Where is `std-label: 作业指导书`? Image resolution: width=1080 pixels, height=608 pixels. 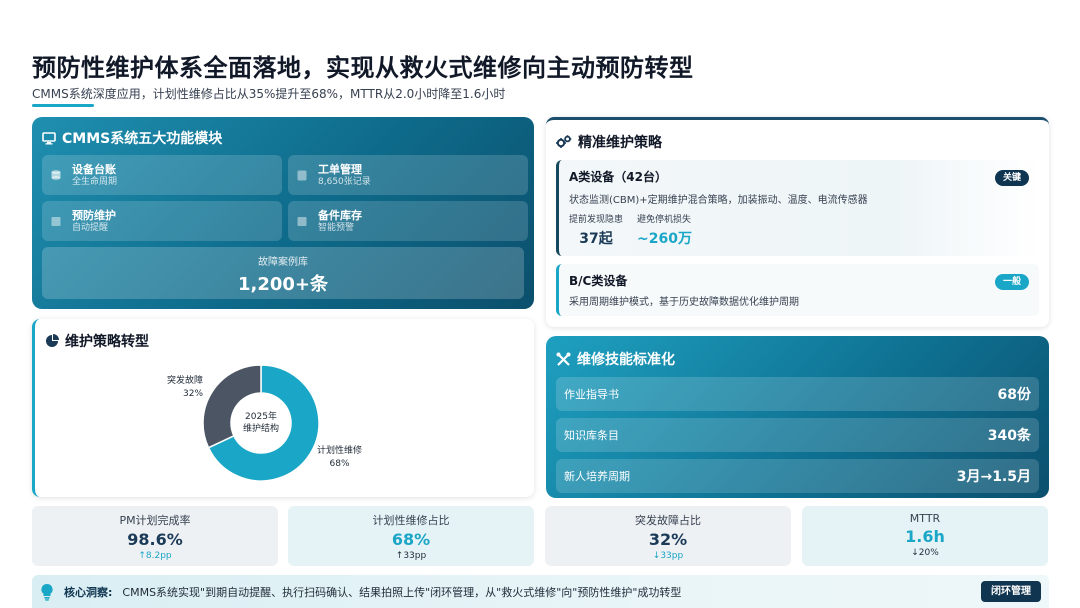 std-label: 作业指导书 is located at coordinates (591, 394).